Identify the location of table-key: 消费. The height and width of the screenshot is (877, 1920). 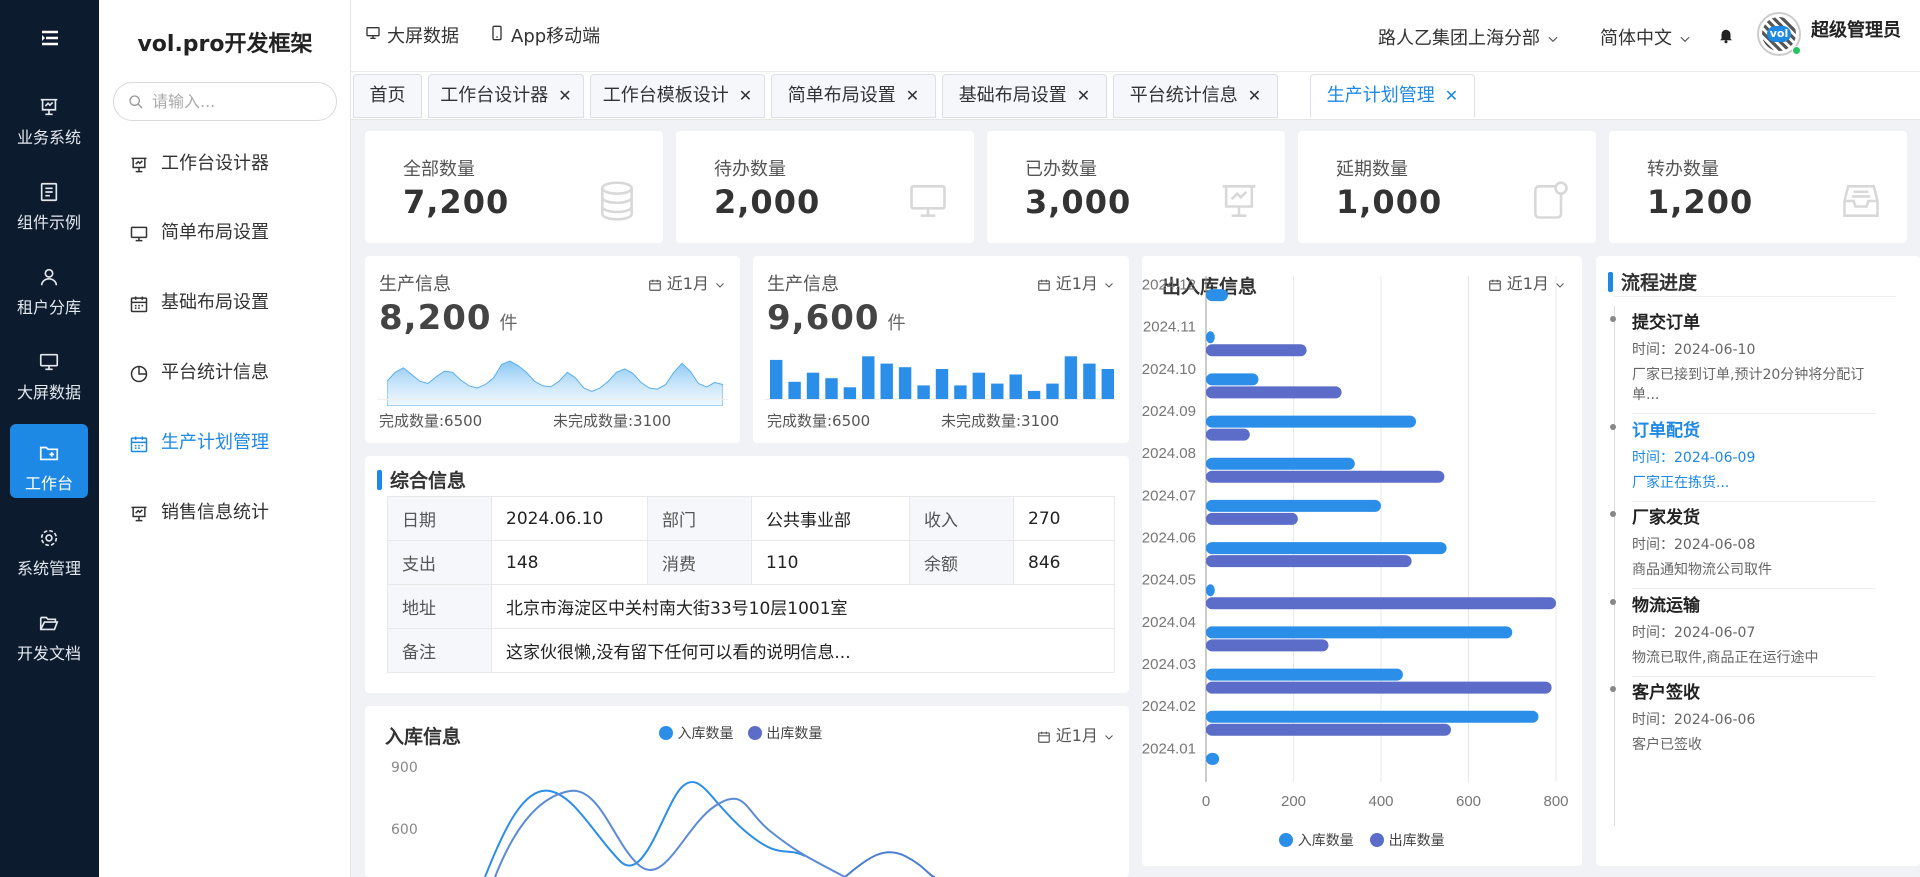
(699, 562).